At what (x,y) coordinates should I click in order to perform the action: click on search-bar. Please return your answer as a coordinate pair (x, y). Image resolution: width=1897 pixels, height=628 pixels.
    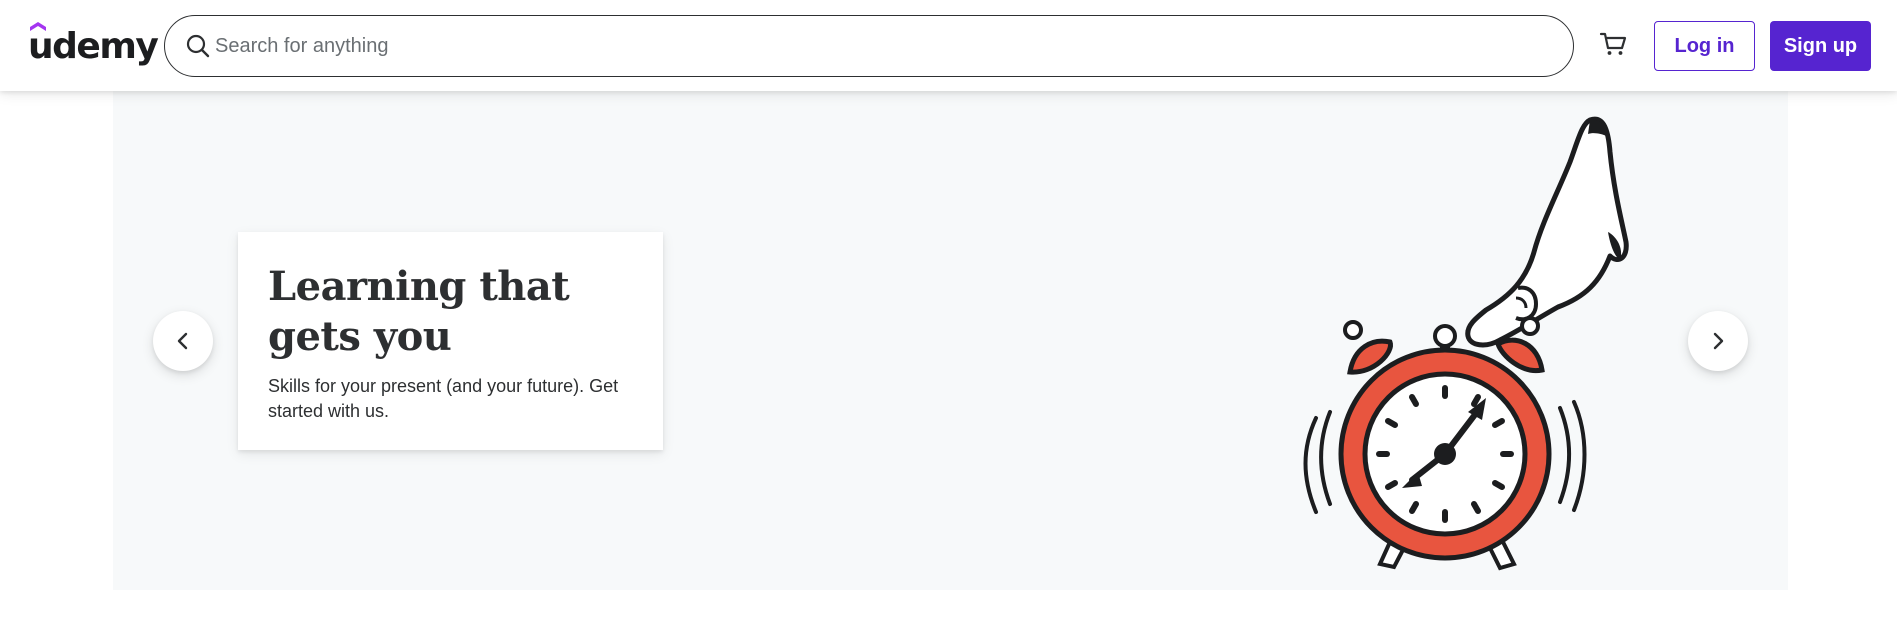
    Looking at the image, I should click on (869, 46).